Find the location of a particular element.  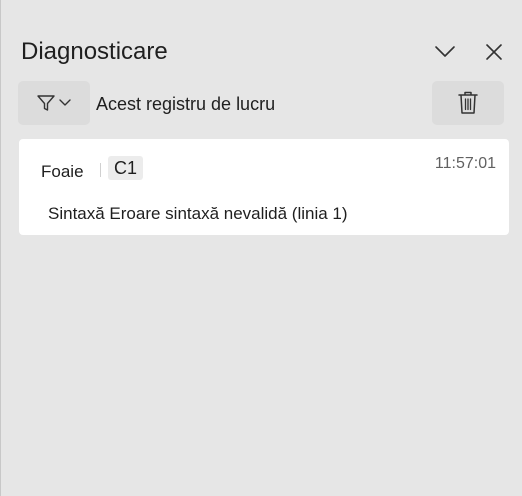

clear-diagnostics-button is located at coordinates (468, 103).